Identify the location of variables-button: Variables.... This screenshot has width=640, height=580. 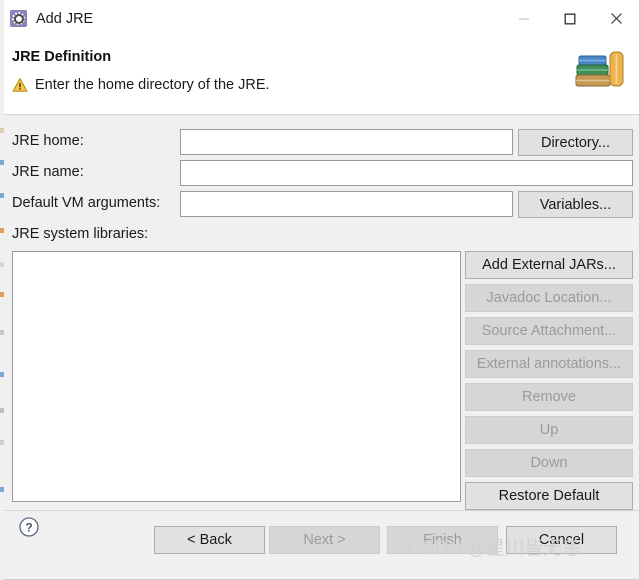
(575, 204).